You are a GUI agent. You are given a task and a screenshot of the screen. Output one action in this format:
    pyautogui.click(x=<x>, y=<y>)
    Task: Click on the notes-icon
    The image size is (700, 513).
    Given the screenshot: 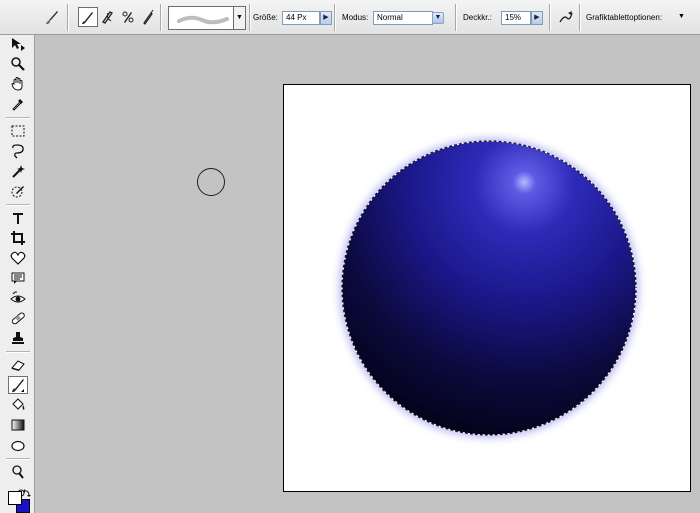 What is the action you would take?
    pyautogui.click(x=18, y=278)
    